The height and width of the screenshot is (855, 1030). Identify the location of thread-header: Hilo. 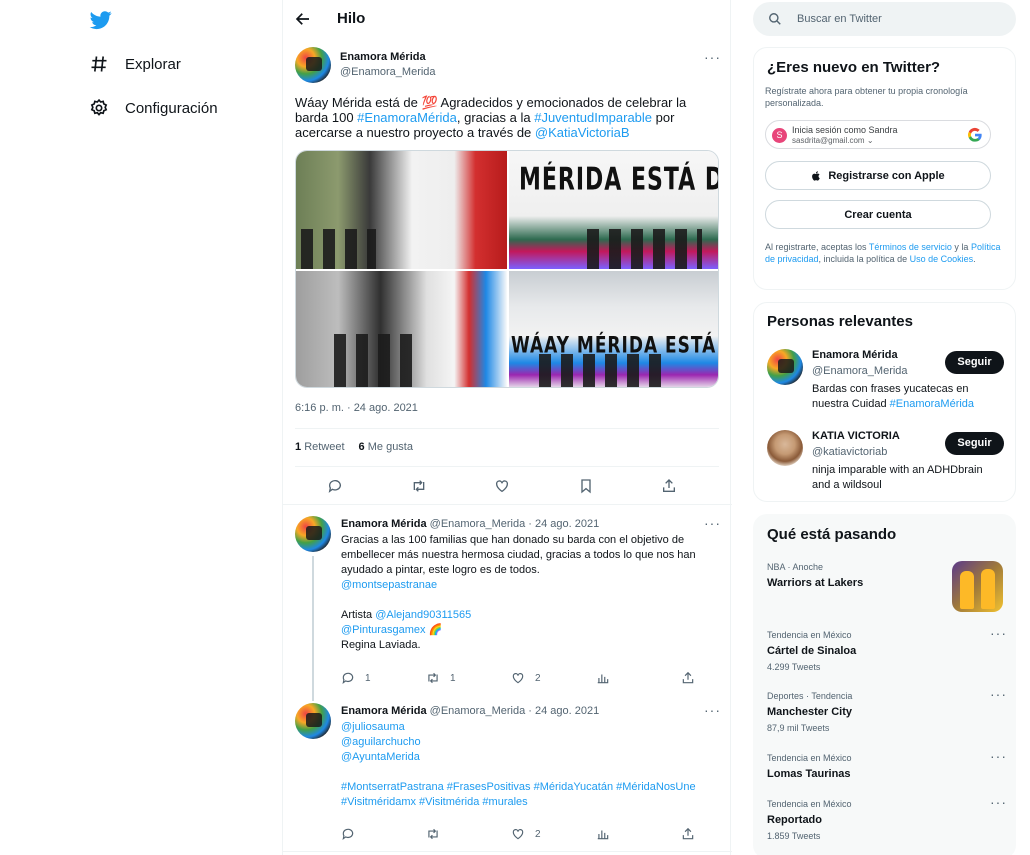
(507, 19).